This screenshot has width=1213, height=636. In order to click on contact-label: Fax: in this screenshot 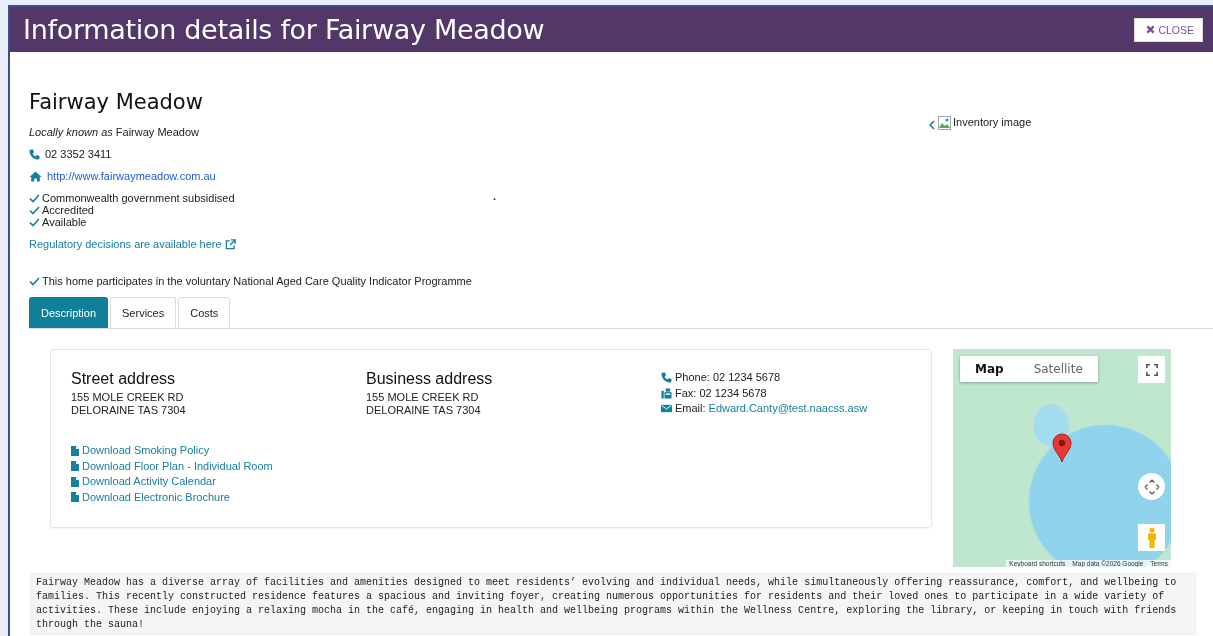, I will do `click(686, 393)`.